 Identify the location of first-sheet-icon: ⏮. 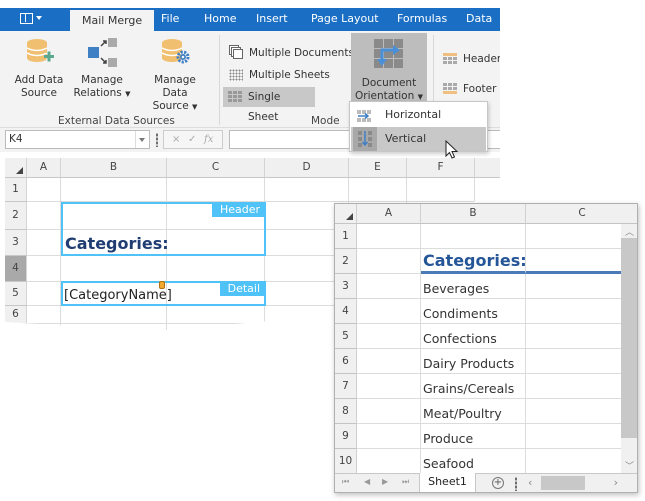
(345, 482).